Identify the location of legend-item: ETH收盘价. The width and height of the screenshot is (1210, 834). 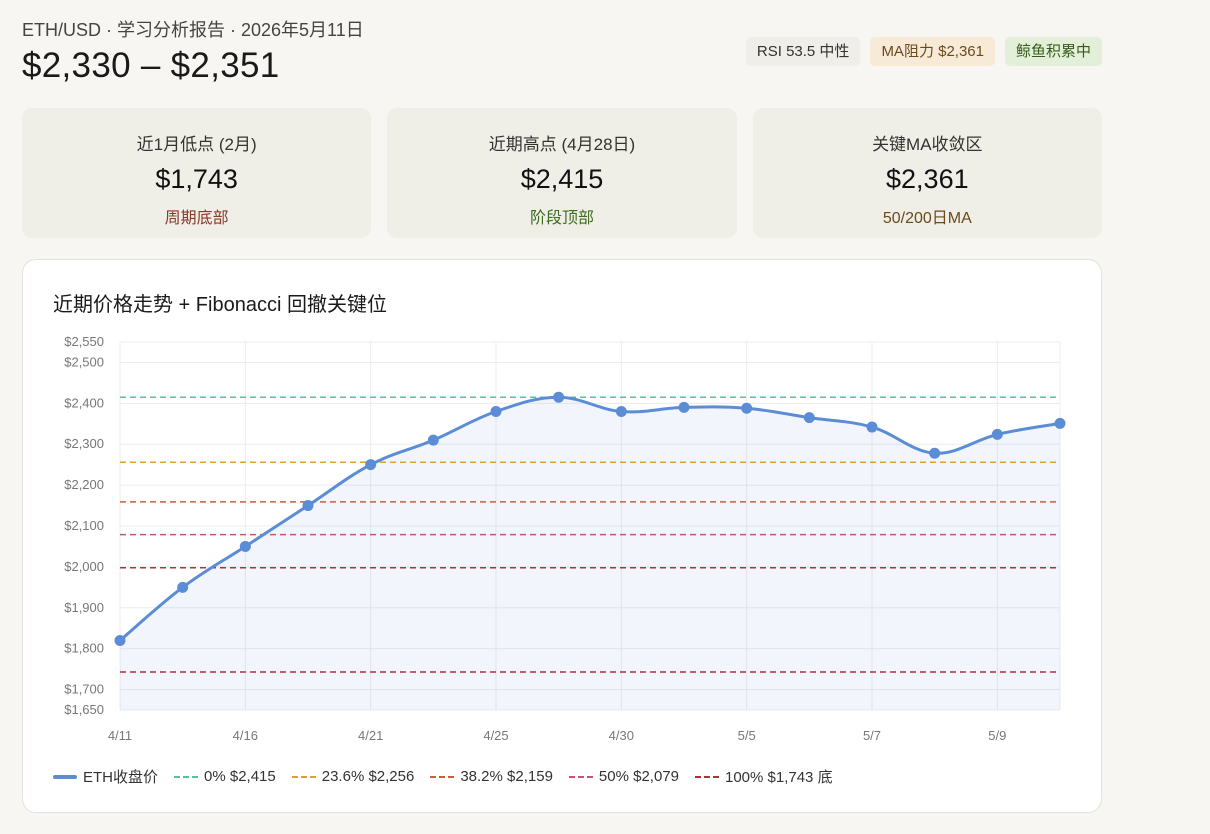
(105, 776).